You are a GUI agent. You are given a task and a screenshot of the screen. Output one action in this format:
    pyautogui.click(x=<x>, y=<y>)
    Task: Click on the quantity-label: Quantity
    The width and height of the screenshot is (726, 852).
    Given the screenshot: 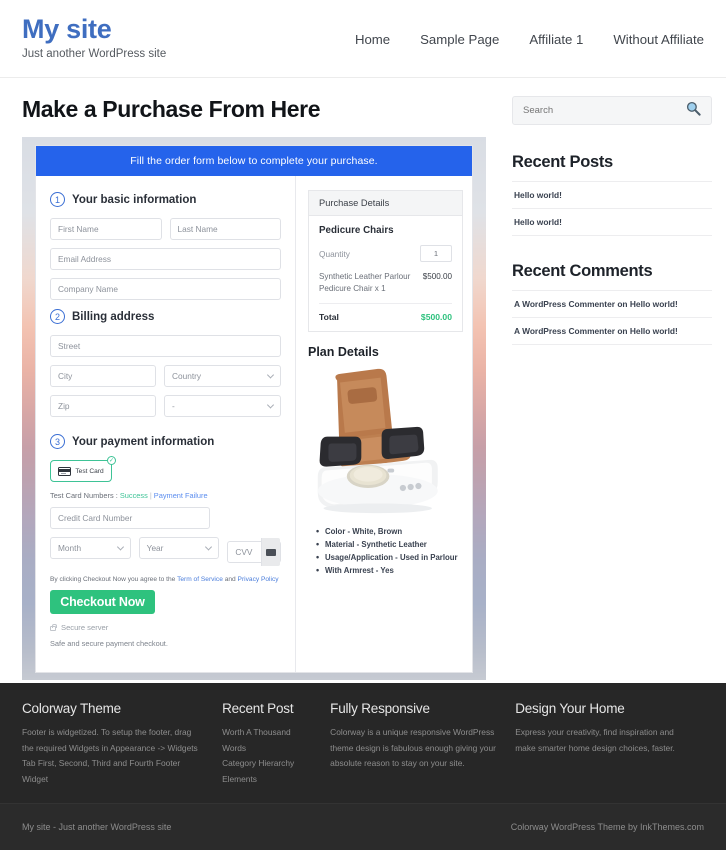 What is the action you would take?
    pyautogui.click(x=334, y=253)
    